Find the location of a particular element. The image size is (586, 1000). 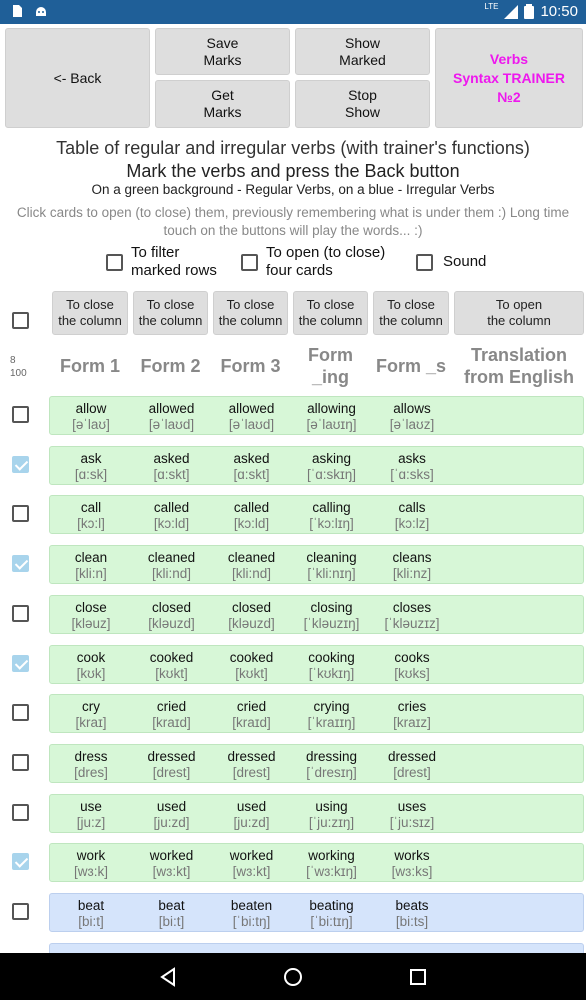

verb-card: crying [ˈkraɪɪŋ] is located at coordinates (331, 714).